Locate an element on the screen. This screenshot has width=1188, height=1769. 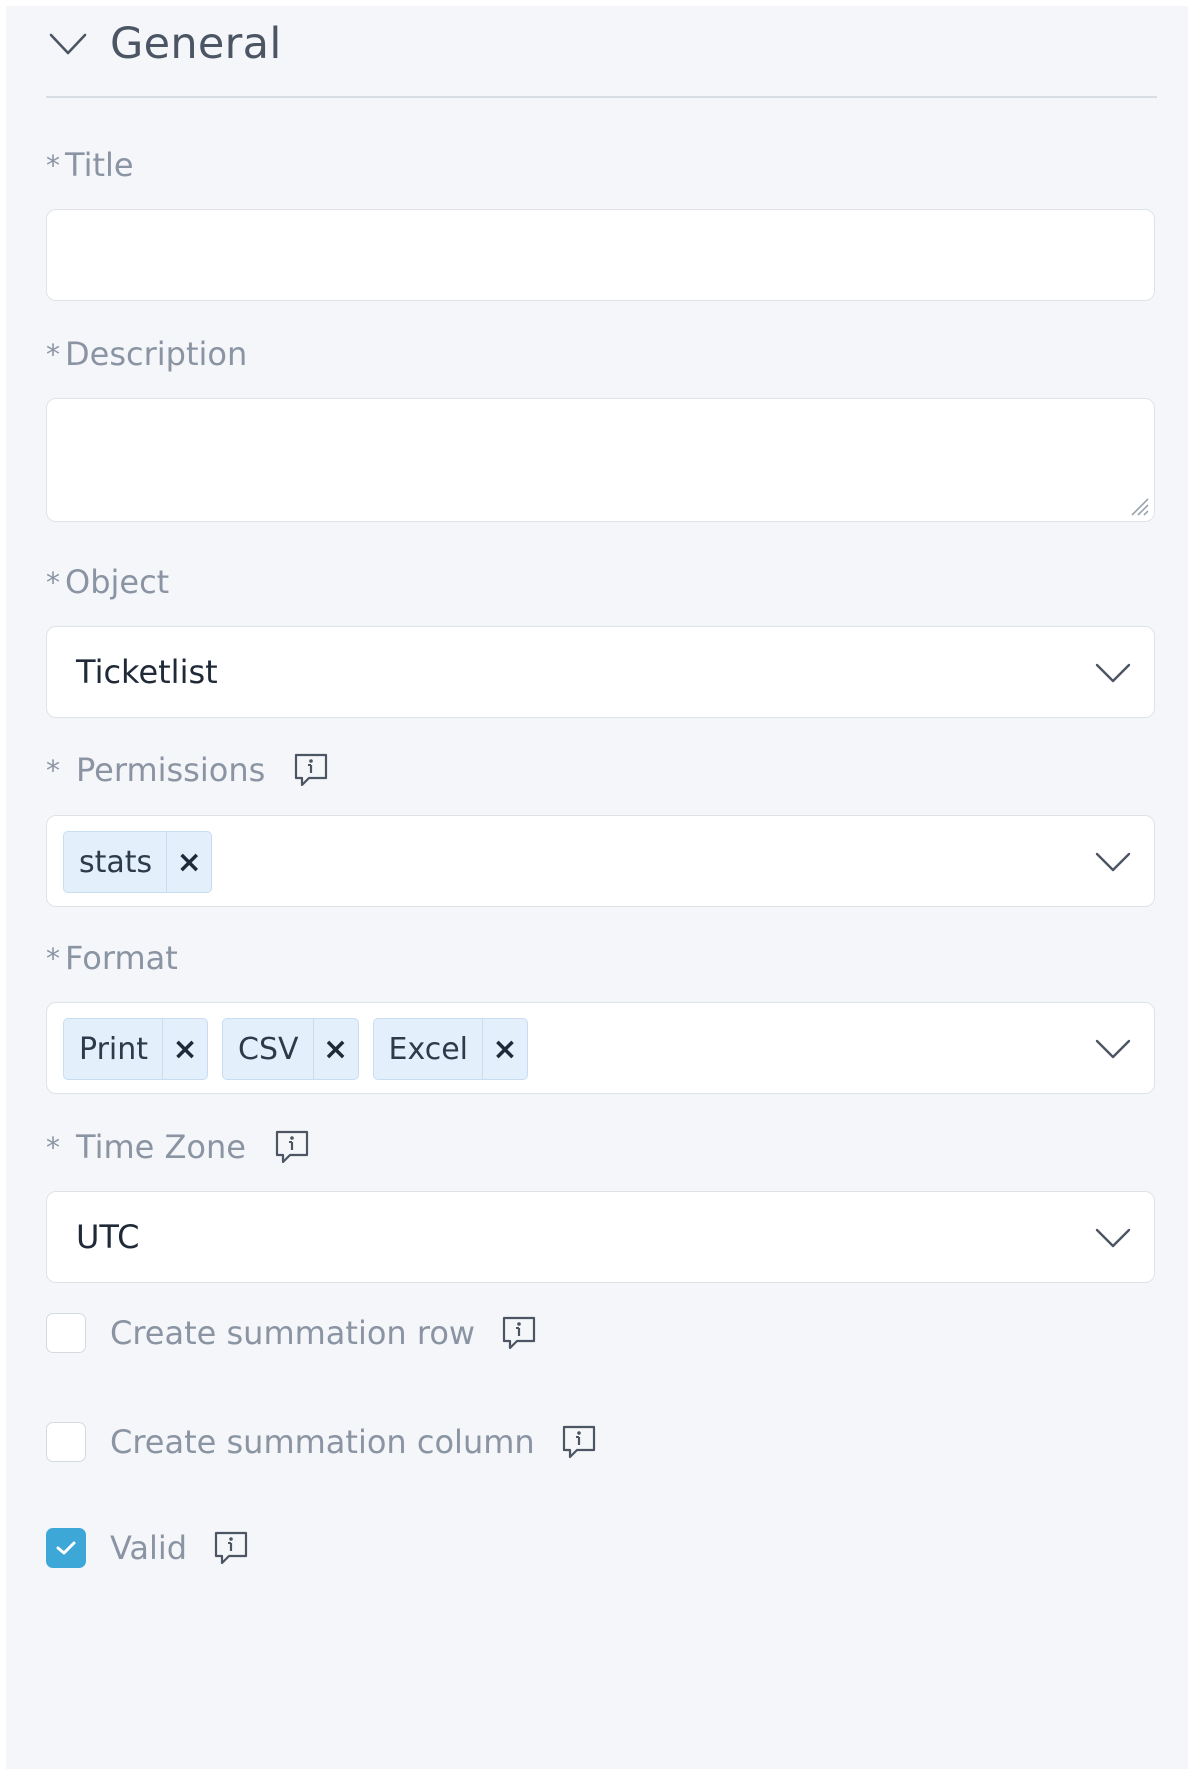
section-divider is located at coordinates (601, 97).